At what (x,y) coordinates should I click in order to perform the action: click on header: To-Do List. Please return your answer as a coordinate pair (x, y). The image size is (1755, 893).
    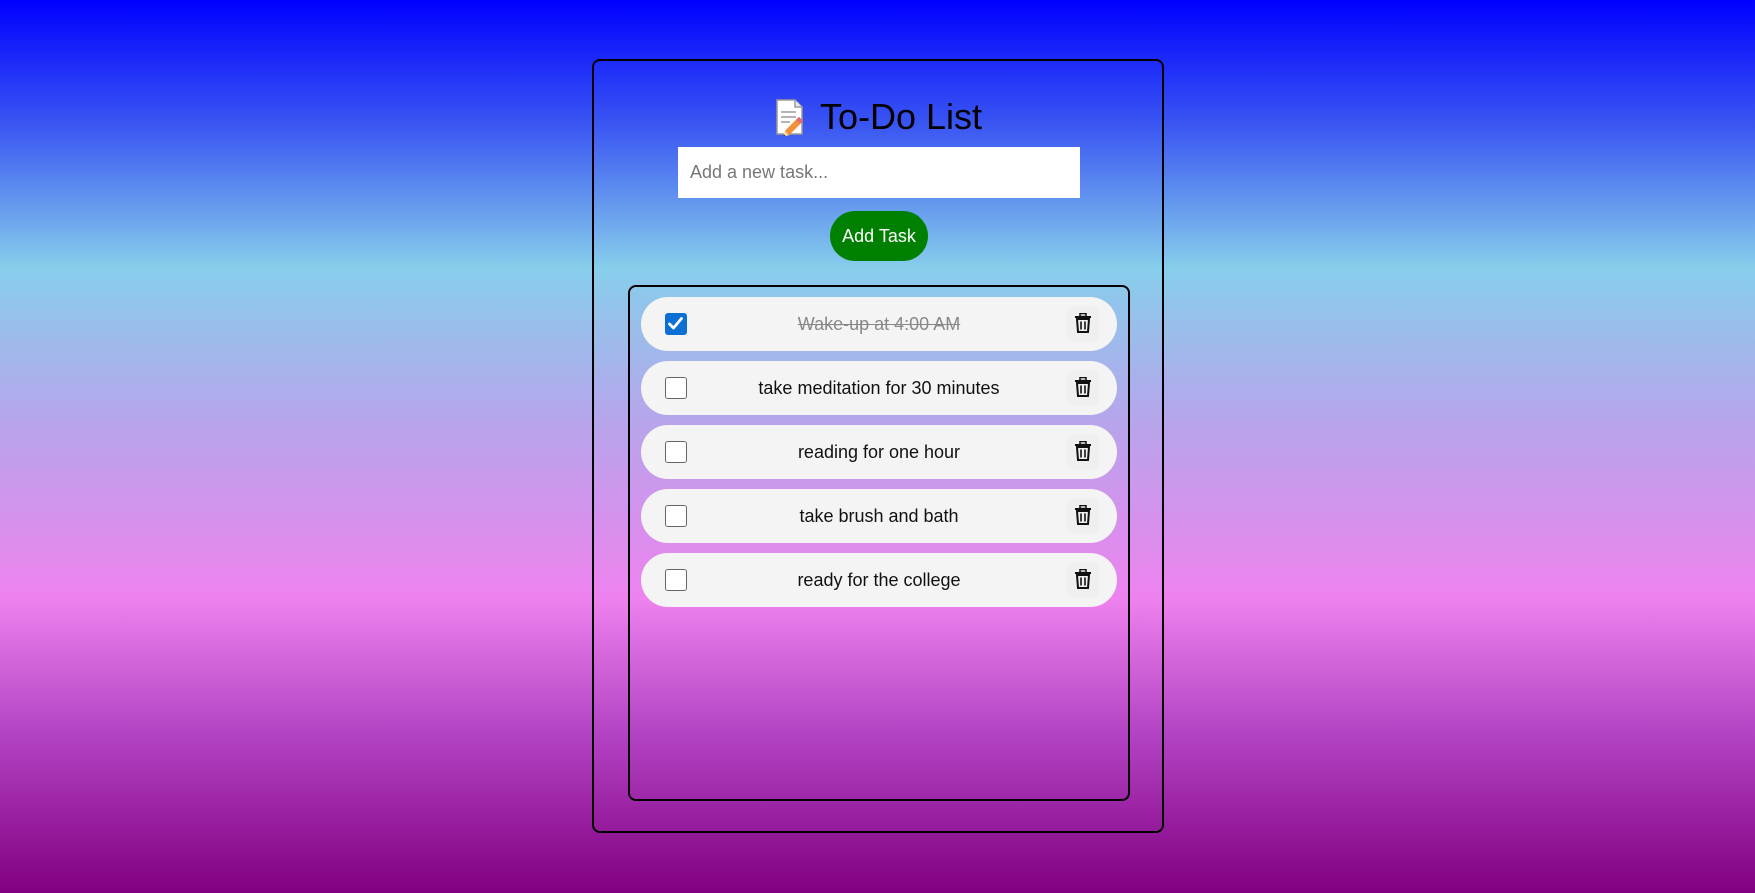
    Looking at the image, I should click on (878, 117).